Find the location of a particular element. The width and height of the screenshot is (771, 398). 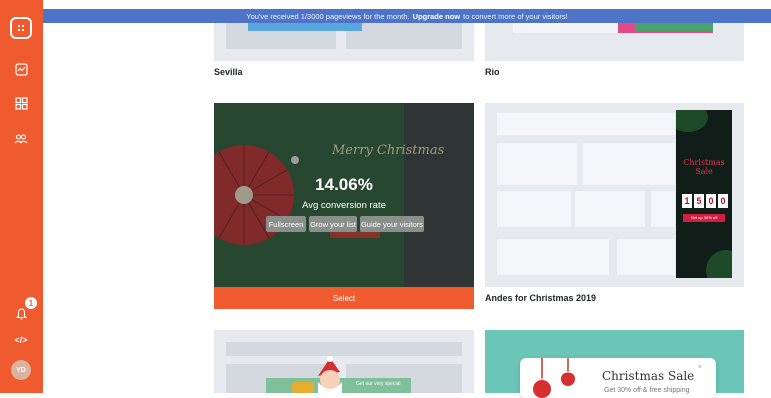

close-icon: × is located at coordinates (699, 367).